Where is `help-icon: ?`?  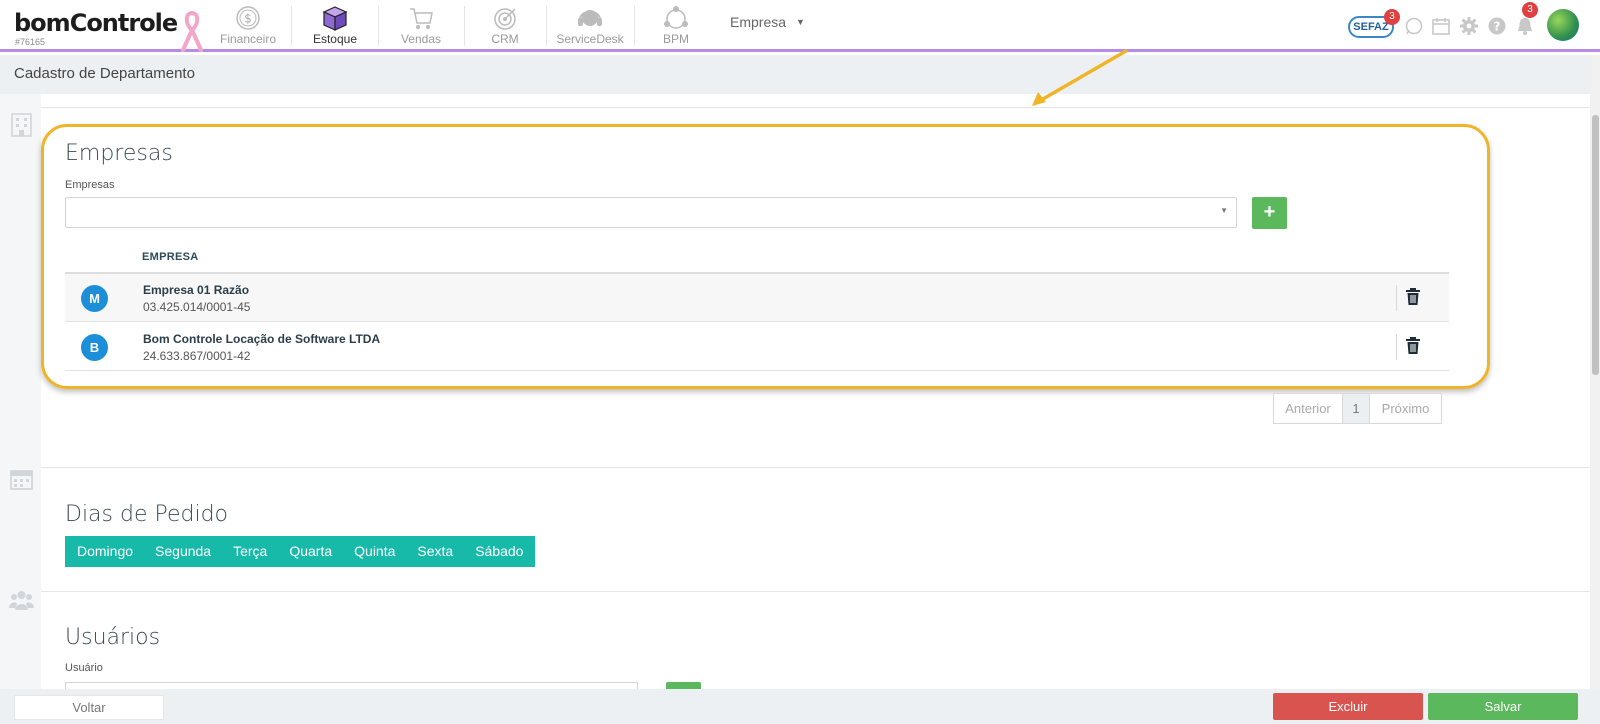
help-icon: ? is located at coordinates (1497, 26).